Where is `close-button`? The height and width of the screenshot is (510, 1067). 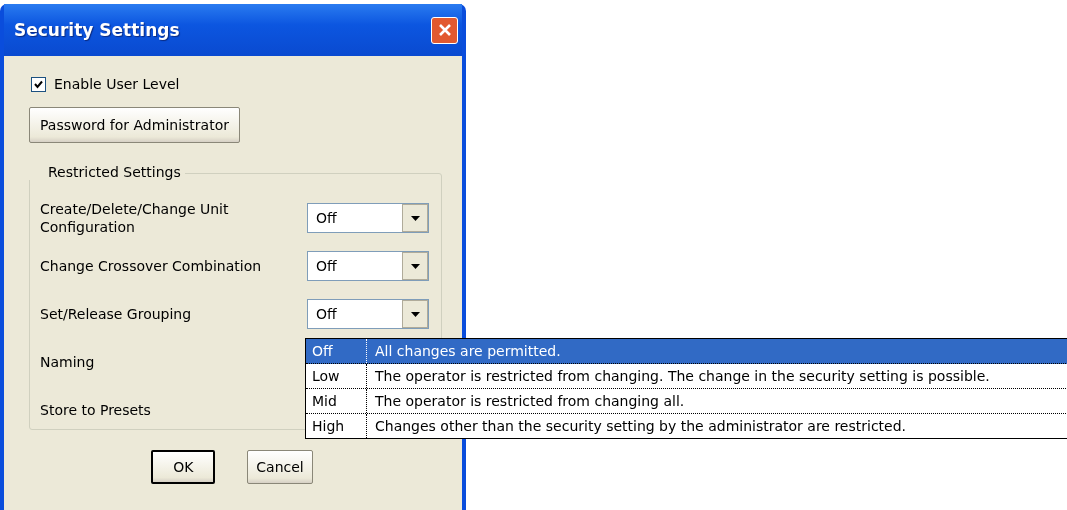 close-button is located at coordinates (444, 30).